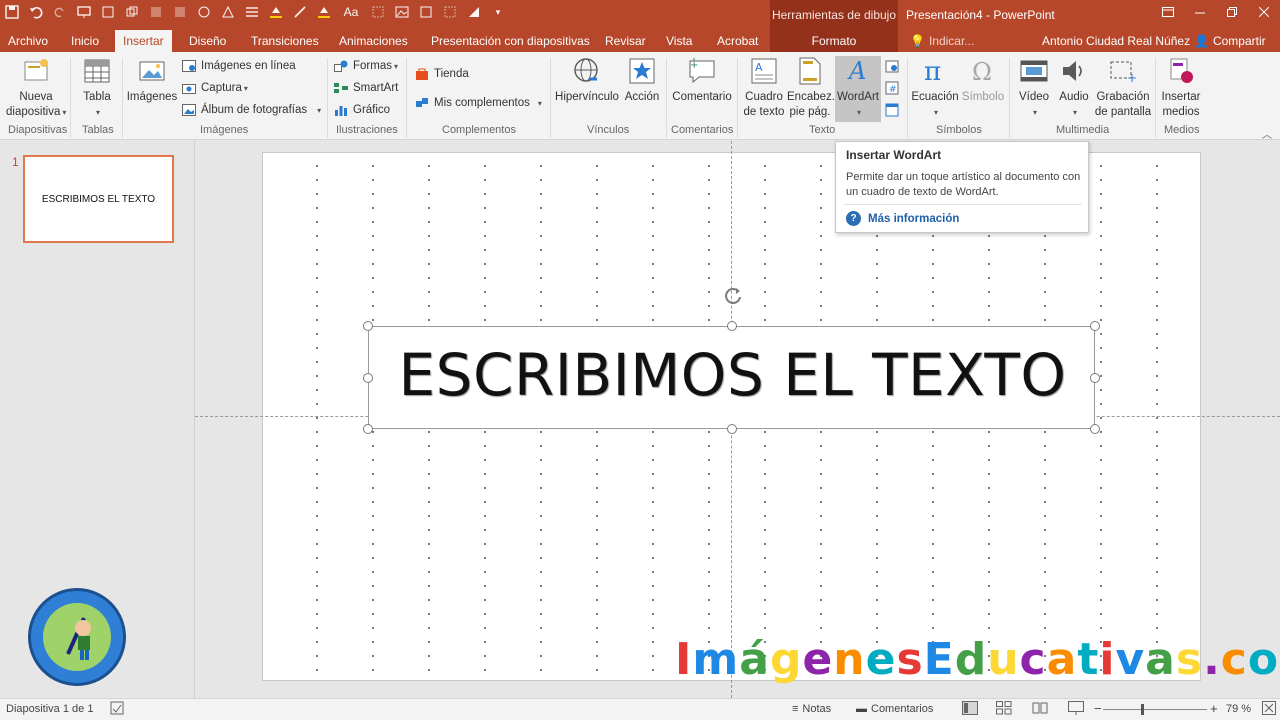 The image size is (1280, 720). What do you see at coordinates (587, 80) in the screenshot?
I see `hyperlink-button: Hipervínculo` at bounding box center [587, 80].